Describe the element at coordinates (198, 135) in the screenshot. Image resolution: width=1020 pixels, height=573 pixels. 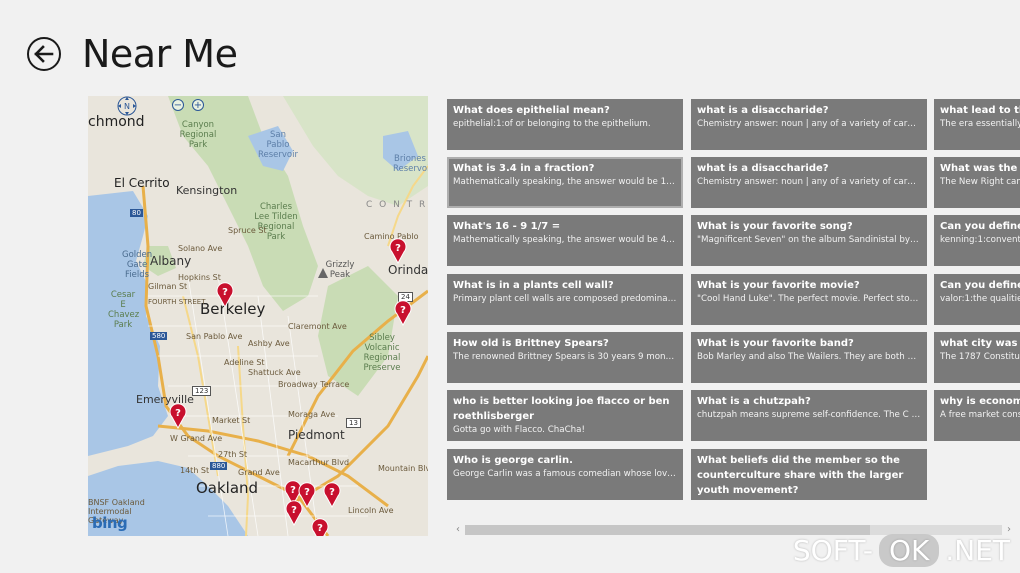
I see `map-label-canyon-park: Canyon Regional Park` at that location.